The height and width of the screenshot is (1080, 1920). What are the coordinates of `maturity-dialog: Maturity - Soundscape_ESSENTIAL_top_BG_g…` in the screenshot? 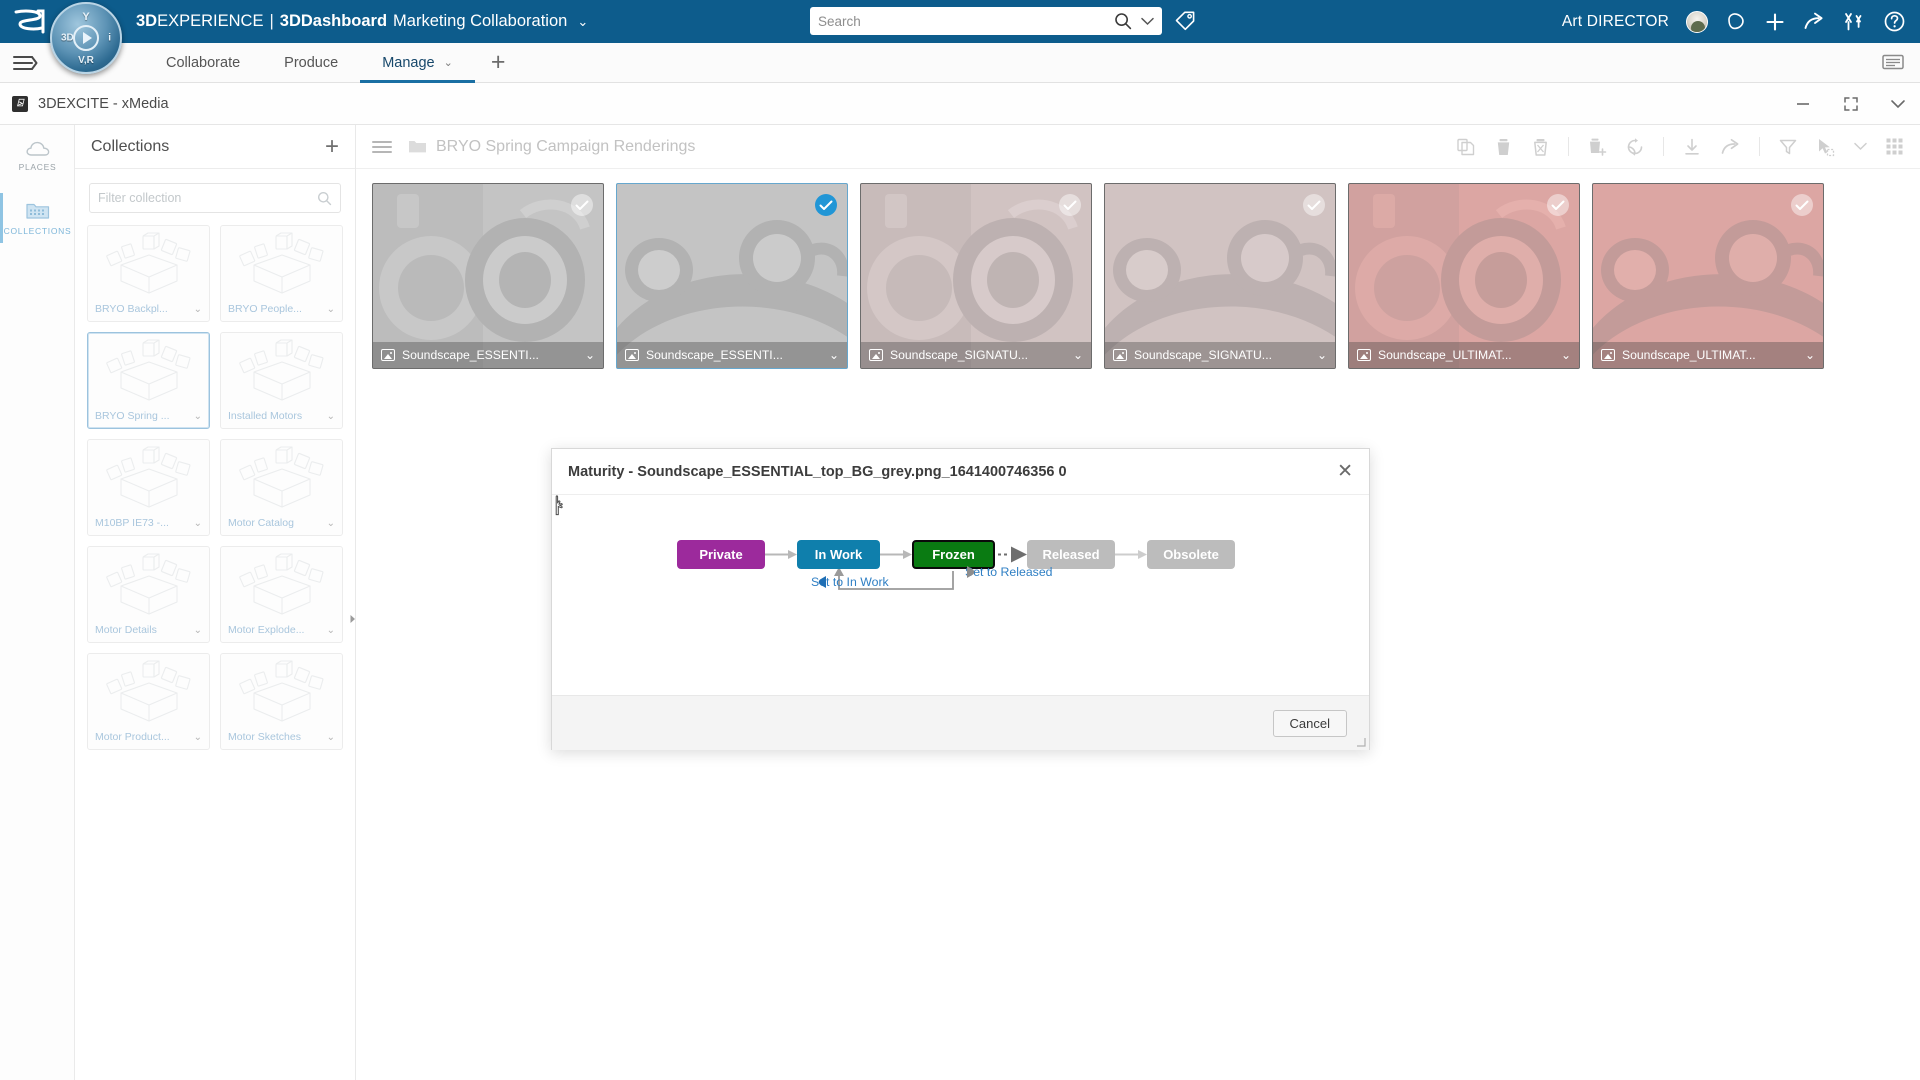 It's located at (960, 599).